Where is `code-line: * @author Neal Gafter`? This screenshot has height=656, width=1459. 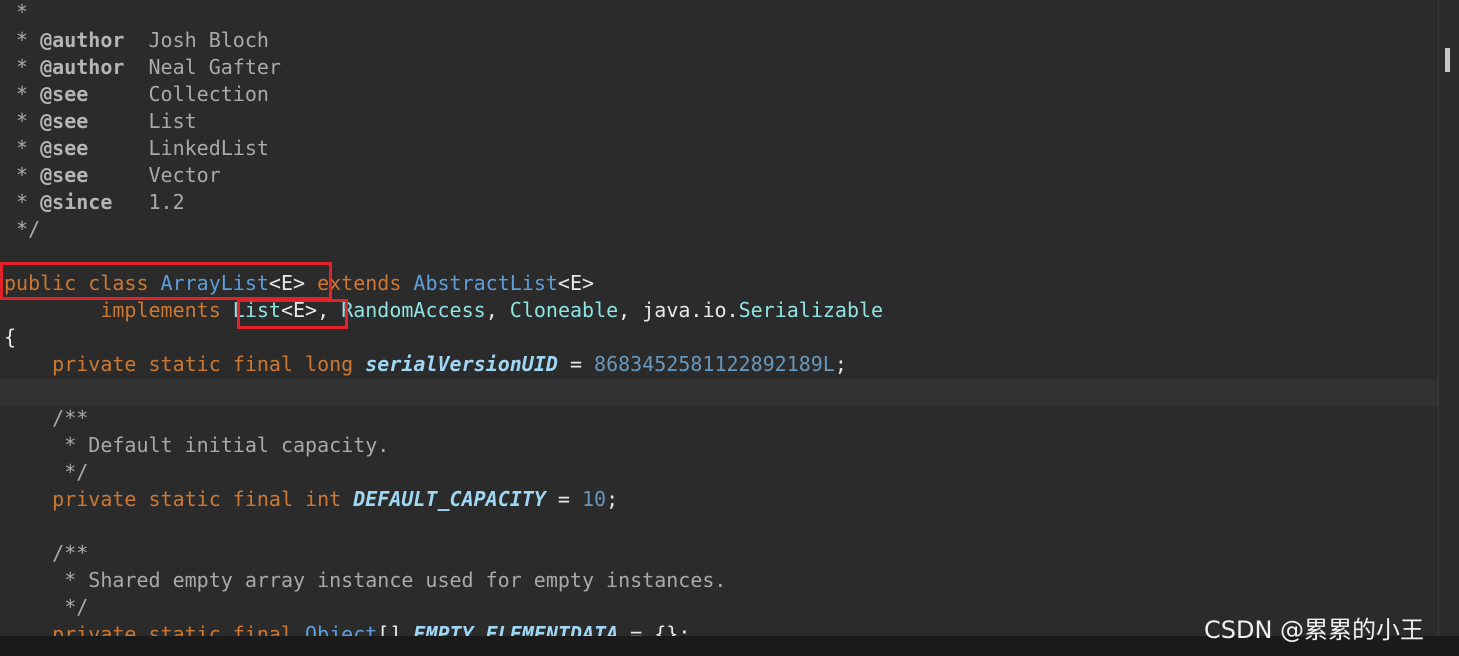
code-line: * @author Neal Gafter is located at coordinates (142, 67).